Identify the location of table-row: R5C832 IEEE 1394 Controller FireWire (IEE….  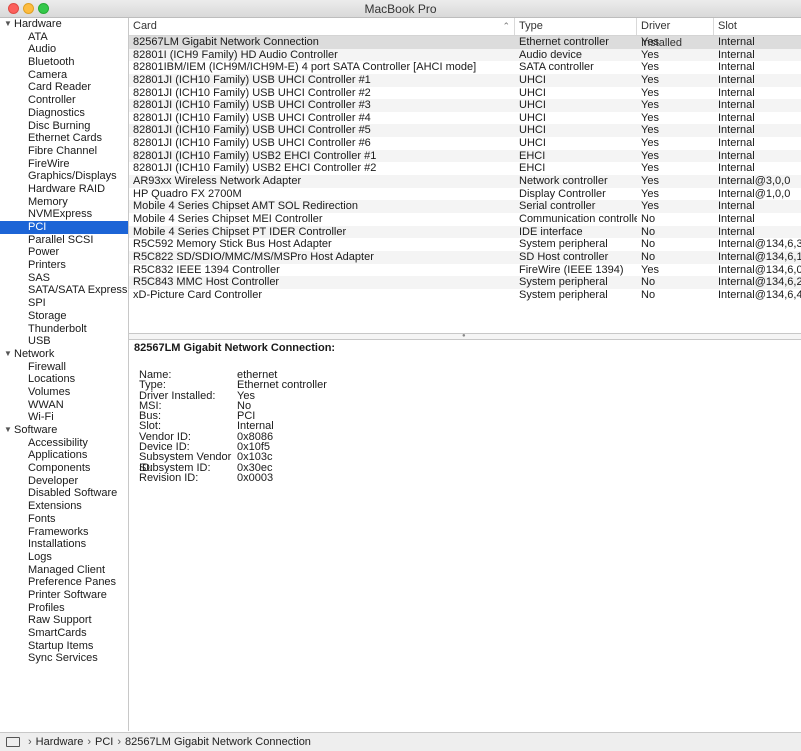
(465, 270).